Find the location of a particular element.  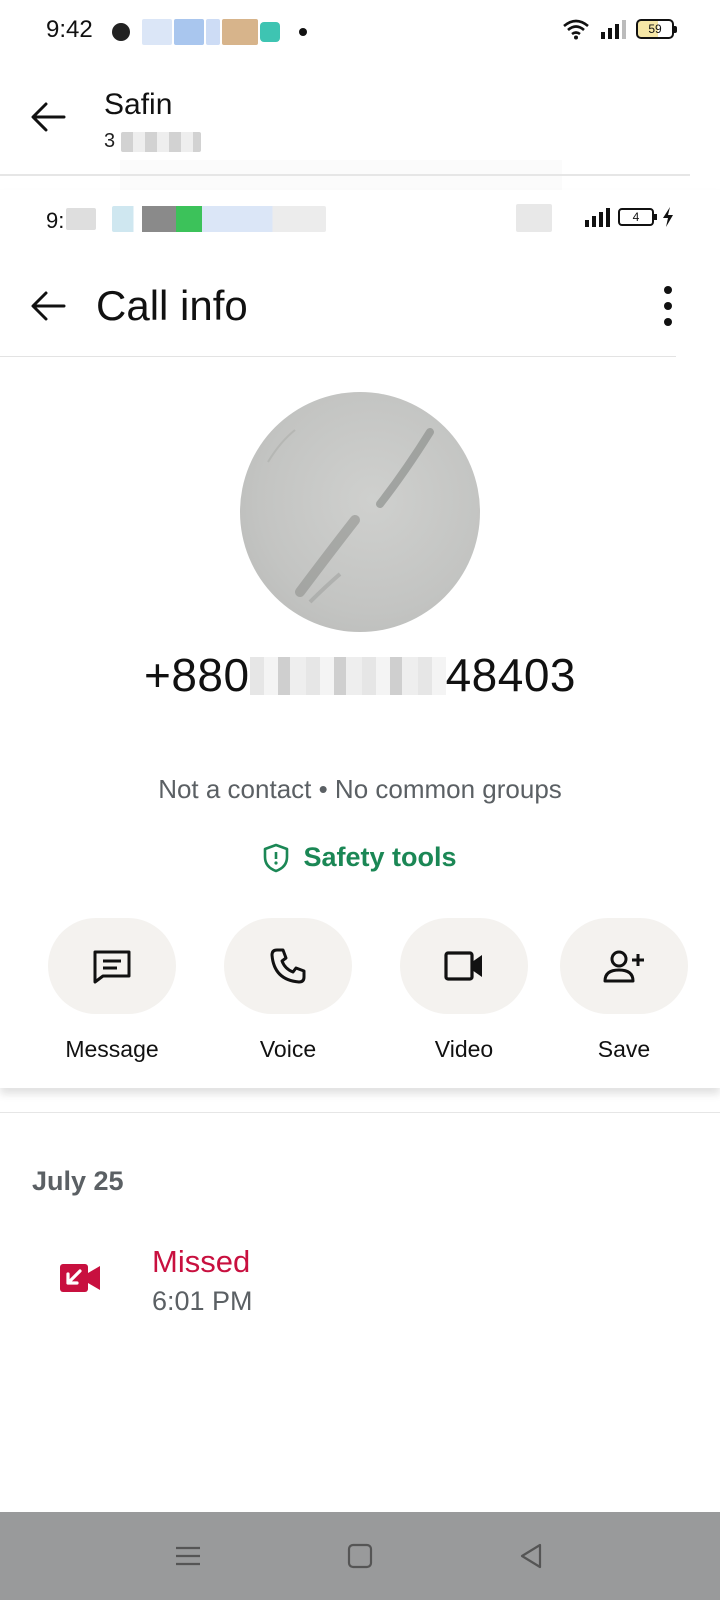

chat-contact-name: Safin is located at coordinates (138, 105).